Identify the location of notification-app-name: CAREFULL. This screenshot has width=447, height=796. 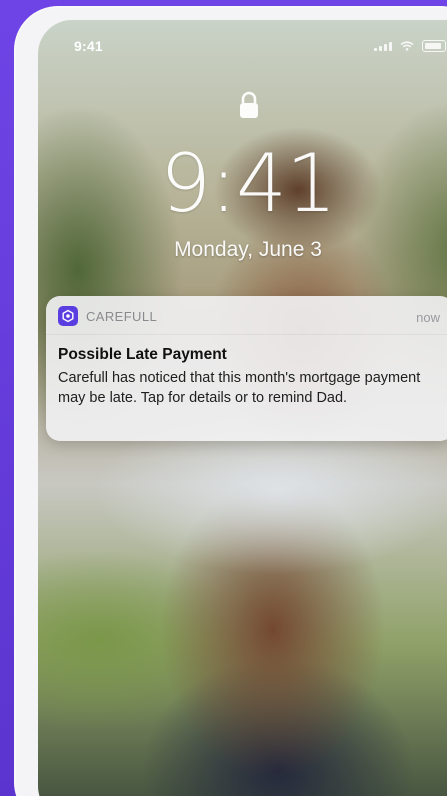
(122, 316).